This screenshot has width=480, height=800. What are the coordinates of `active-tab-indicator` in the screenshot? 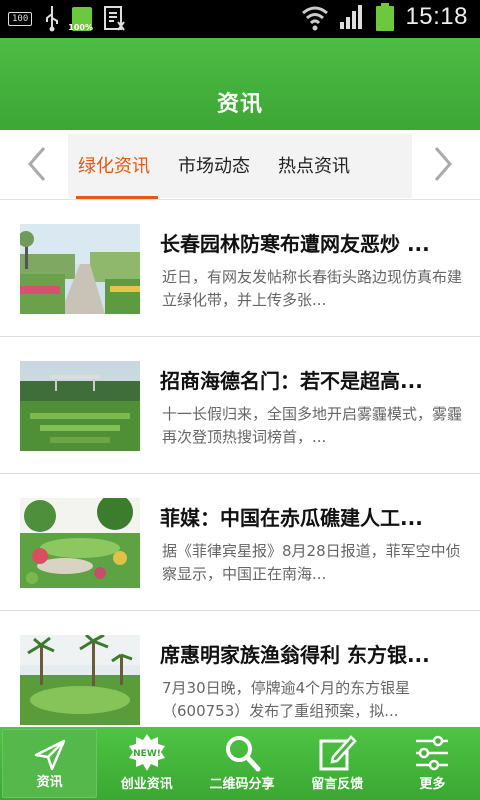 It's located at (117, 197).